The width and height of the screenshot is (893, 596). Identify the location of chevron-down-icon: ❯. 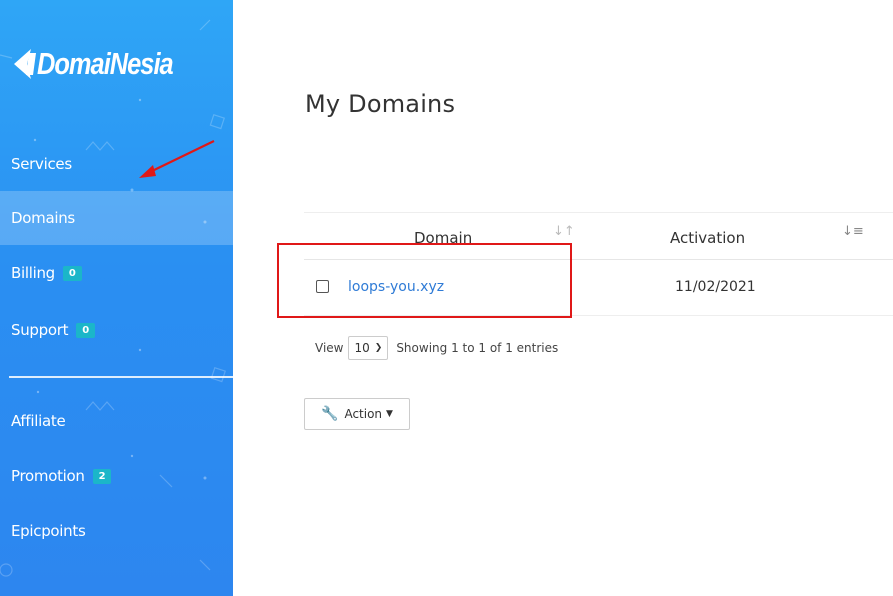
(378, 348).